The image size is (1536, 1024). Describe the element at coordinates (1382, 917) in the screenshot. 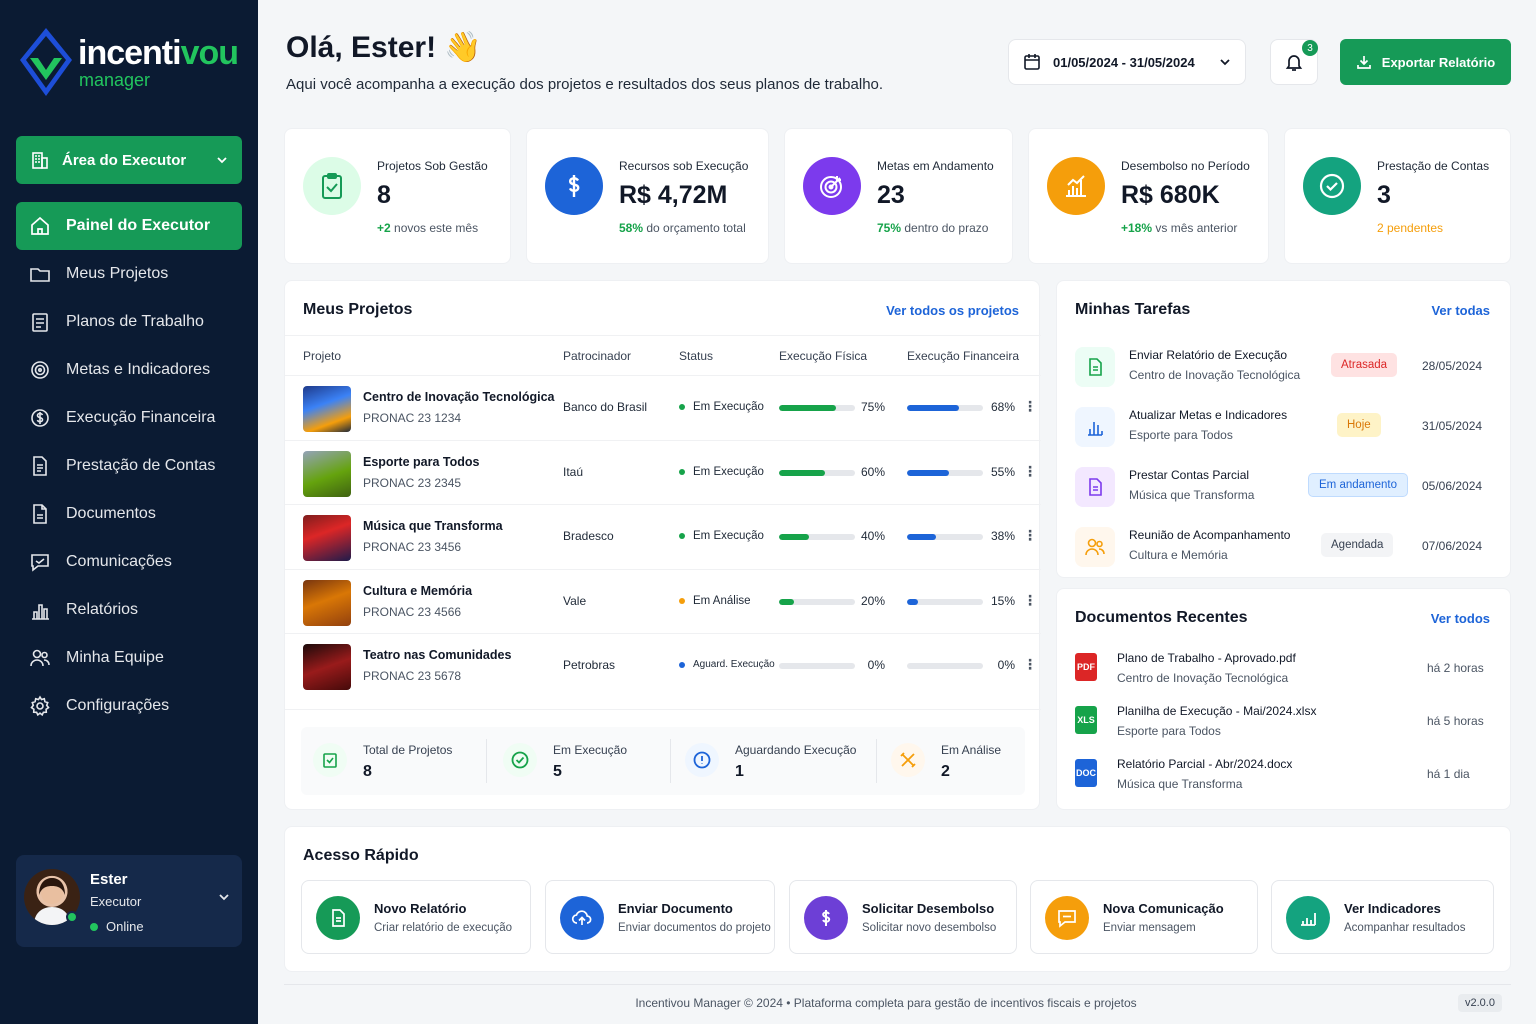

I see `quick-ver-indicadores: Ver Indicadores Acompanhar resultados` at that location.